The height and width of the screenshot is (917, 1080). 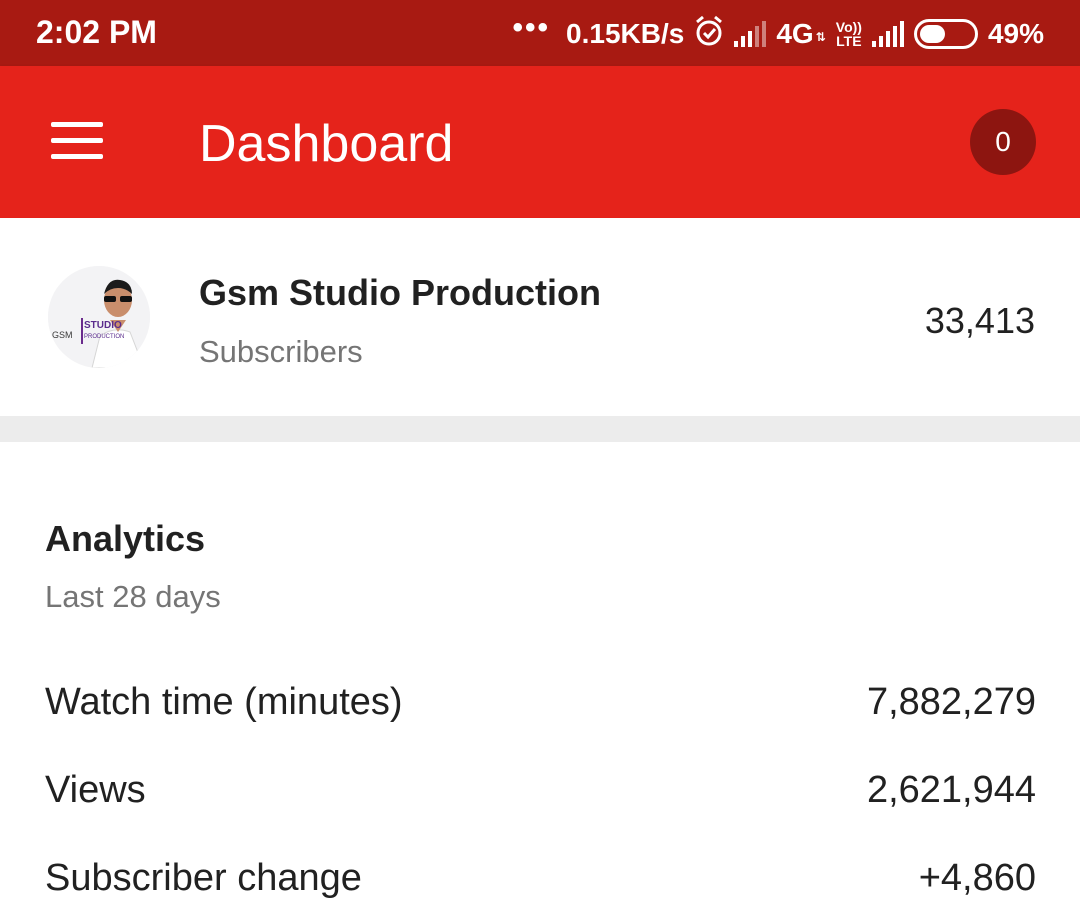 I want to click on volte-icon: Vo)) LTE, so click(x=848, y=34).